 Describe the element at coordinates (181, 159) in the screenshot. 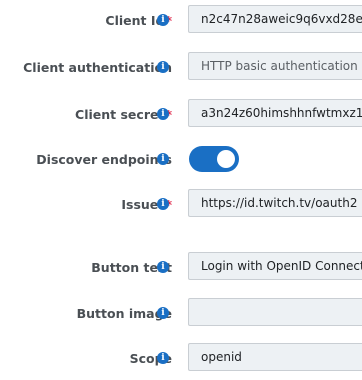

I see `discover-endpoints-row: Discover endpoints i` at that location.